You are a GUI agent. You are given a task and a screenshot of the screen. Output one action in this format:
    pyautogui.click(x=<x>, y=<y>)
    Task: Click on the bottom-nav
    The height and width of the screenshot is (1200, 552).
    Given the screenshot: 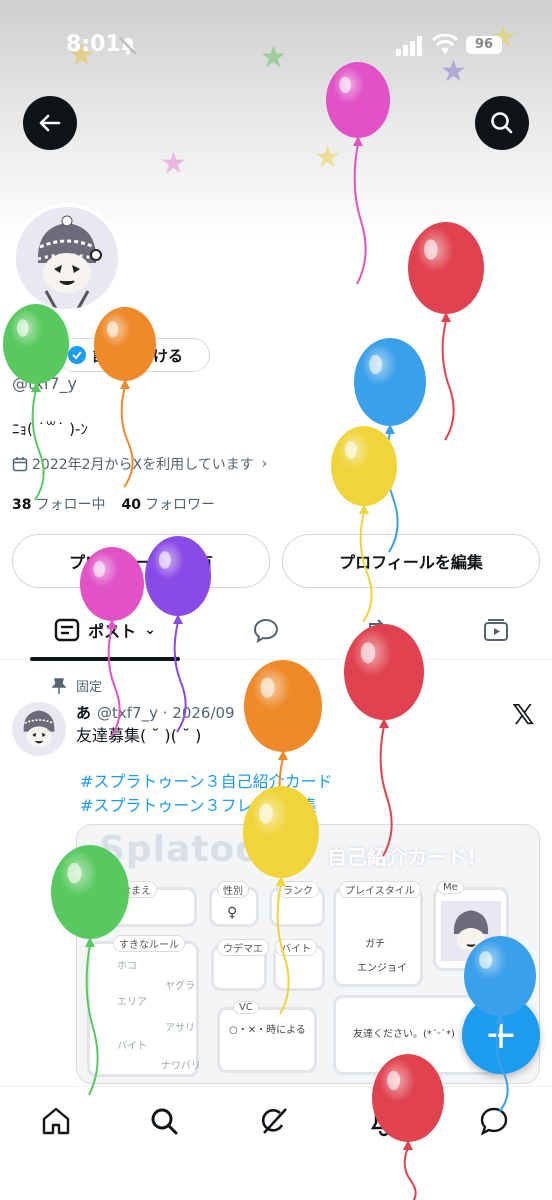 What is the action you would take?
    pyautogui.click(x=276, y=1143)
    